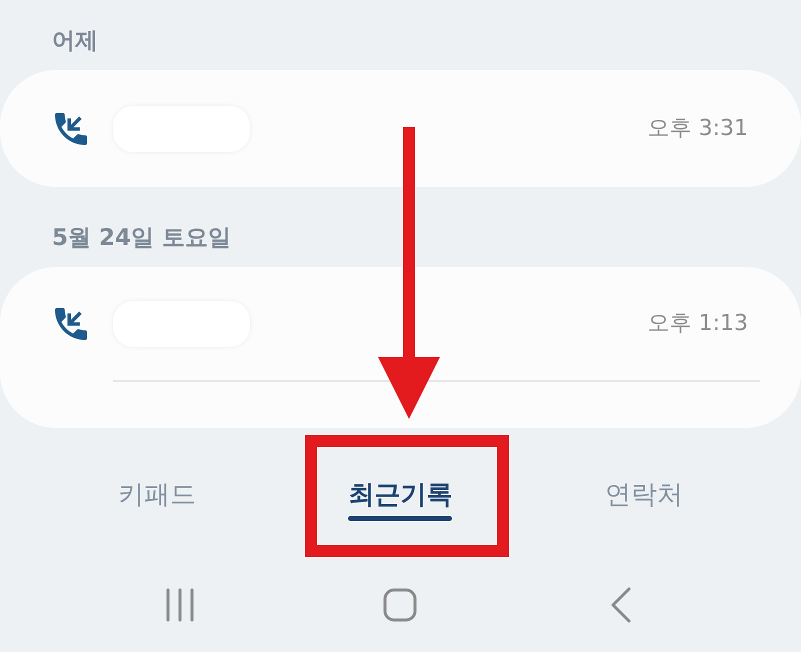 This screenshot has width=801, height=652. What do you see at coordinates (400, 500) in the screenshot?
I see `tab: 최근기록` at bounding box center [400, 500].